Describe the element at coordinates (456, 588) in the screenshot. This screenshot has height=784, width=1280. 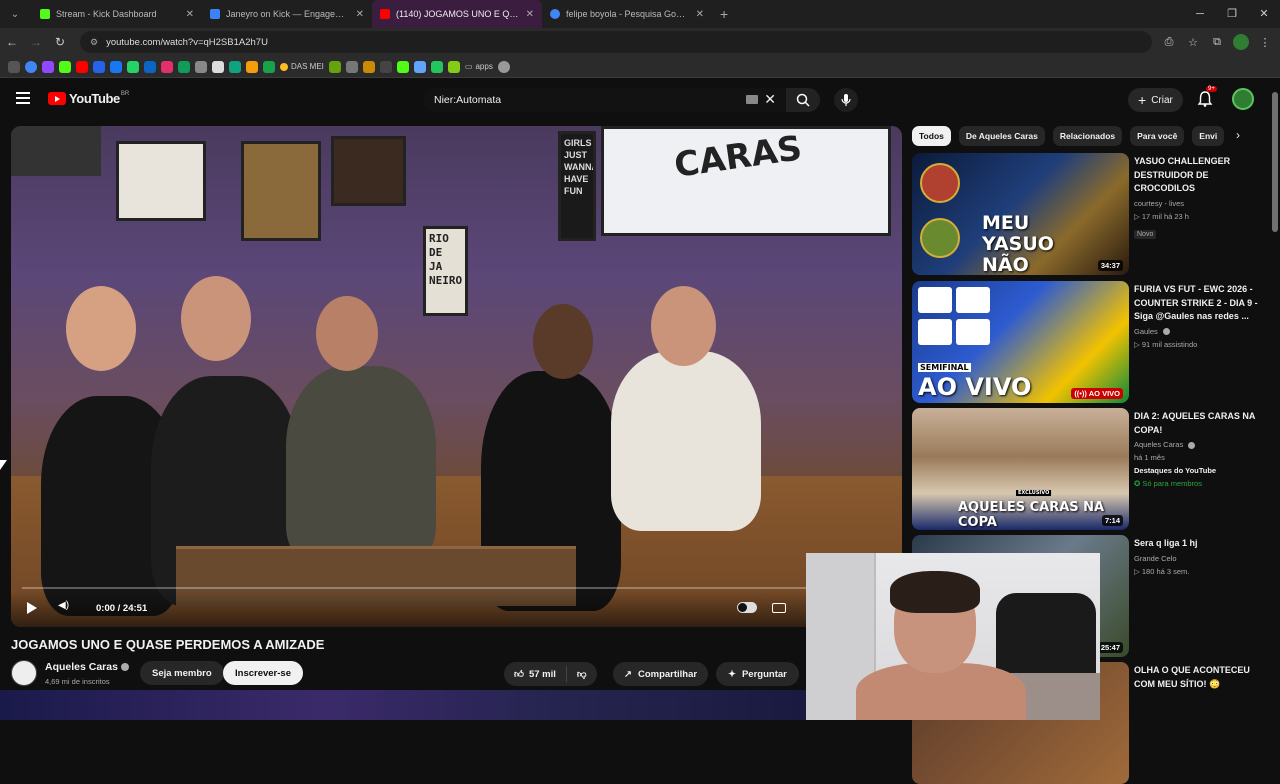
I see `video-progress-bar` at that location.